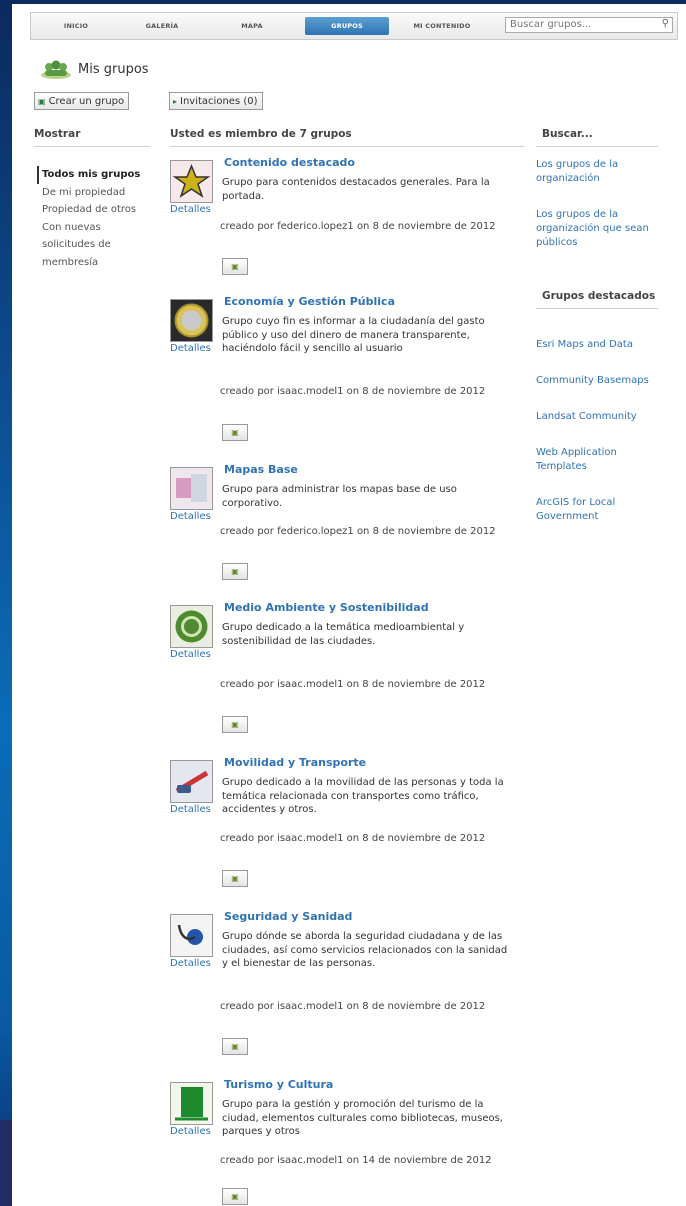 Image resolution: width=686 pixels, height=1206 pixels. Describe the element at coordinates (162, 26) in the screenshot. I see `tab-galeria: GALERÍA` at that location.